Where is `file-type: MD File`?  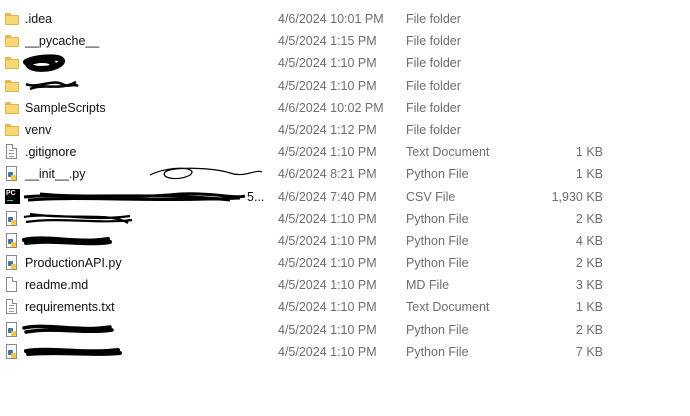
file-type: MD File is located at coordinates (428, 285).